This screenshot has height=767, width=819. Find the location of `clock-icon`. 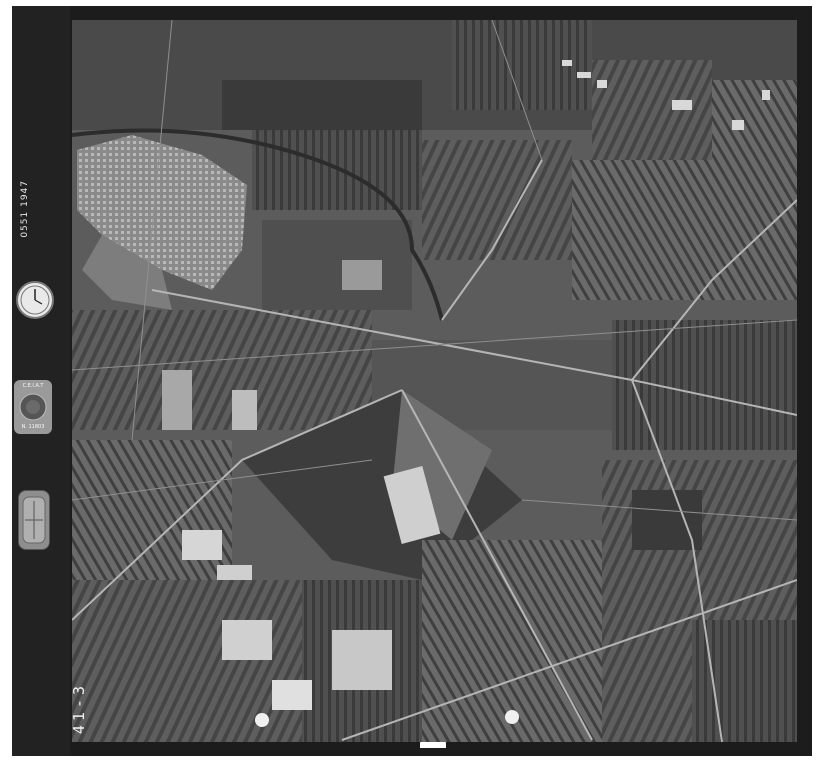

clock-icon is located at coordinates (35, 300).